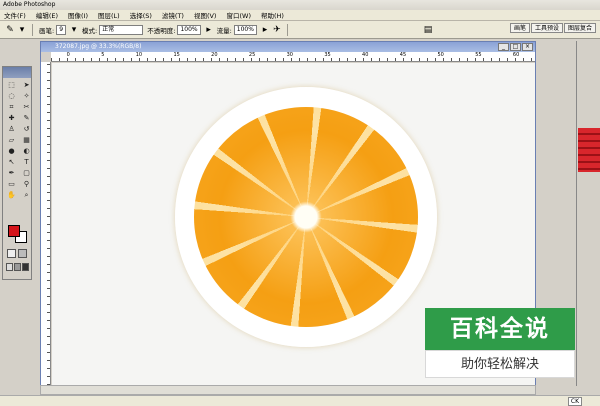  What do you see at coordinates (205, 15) in the screenshot?
I see `menu-view: 视图(V)` at bounding box center [205, 15].